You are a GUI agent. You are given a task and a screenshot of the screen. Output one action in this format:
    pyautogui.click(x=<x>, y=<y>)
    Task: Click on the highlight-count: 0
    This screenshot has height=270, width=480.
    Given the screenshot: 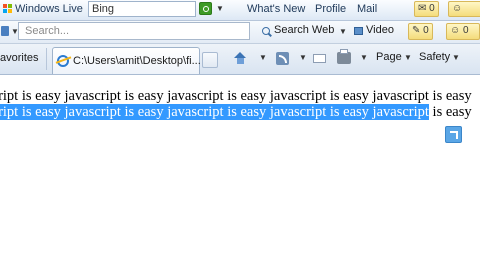 What is the action you would take?
    pyautogui.click(x=426, y=30)
    